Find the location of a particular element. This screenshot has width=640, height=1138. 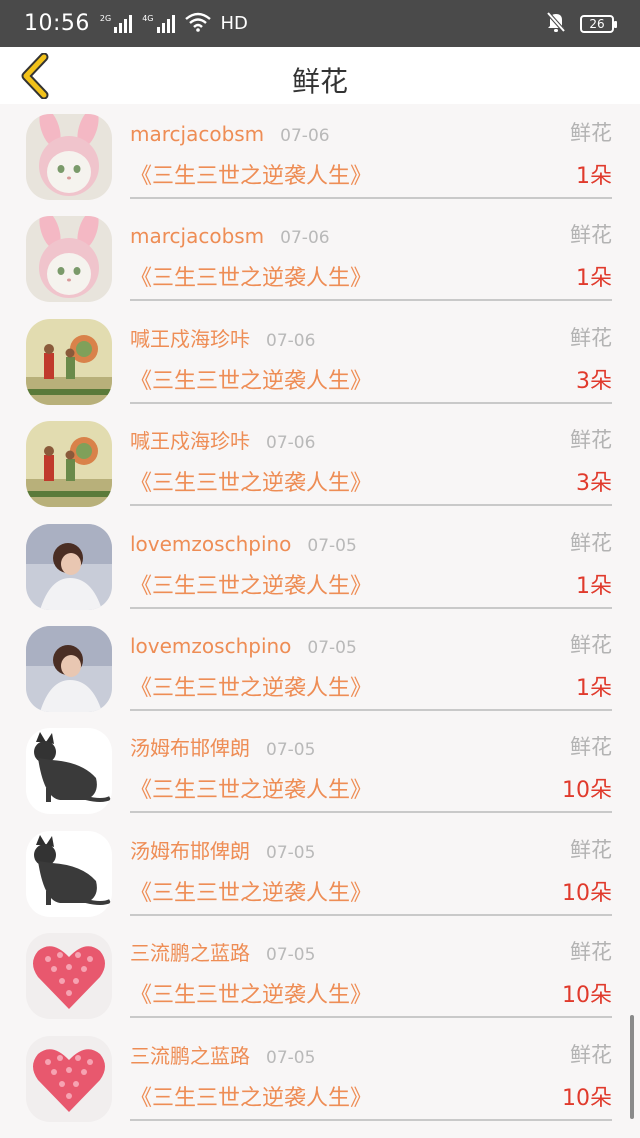

page-title: 鲜花 is located at coordinates (319, 81).